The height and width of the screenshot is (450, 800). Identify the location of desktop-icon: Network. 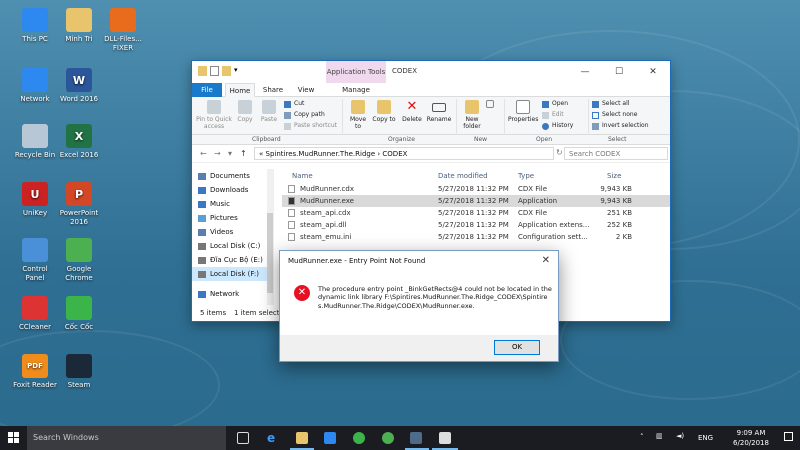
(35, 86).